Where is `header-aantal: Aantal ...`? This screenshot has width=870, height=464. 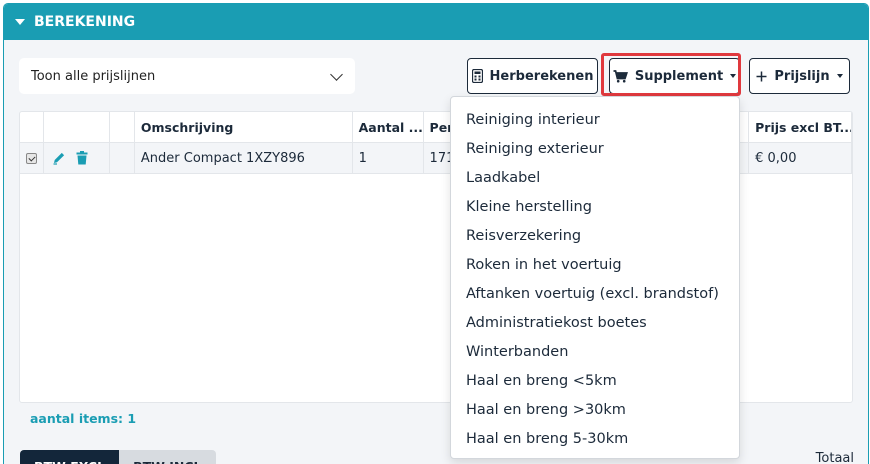 header-aantal: Aantal ... is located at coordinates (388, 127).